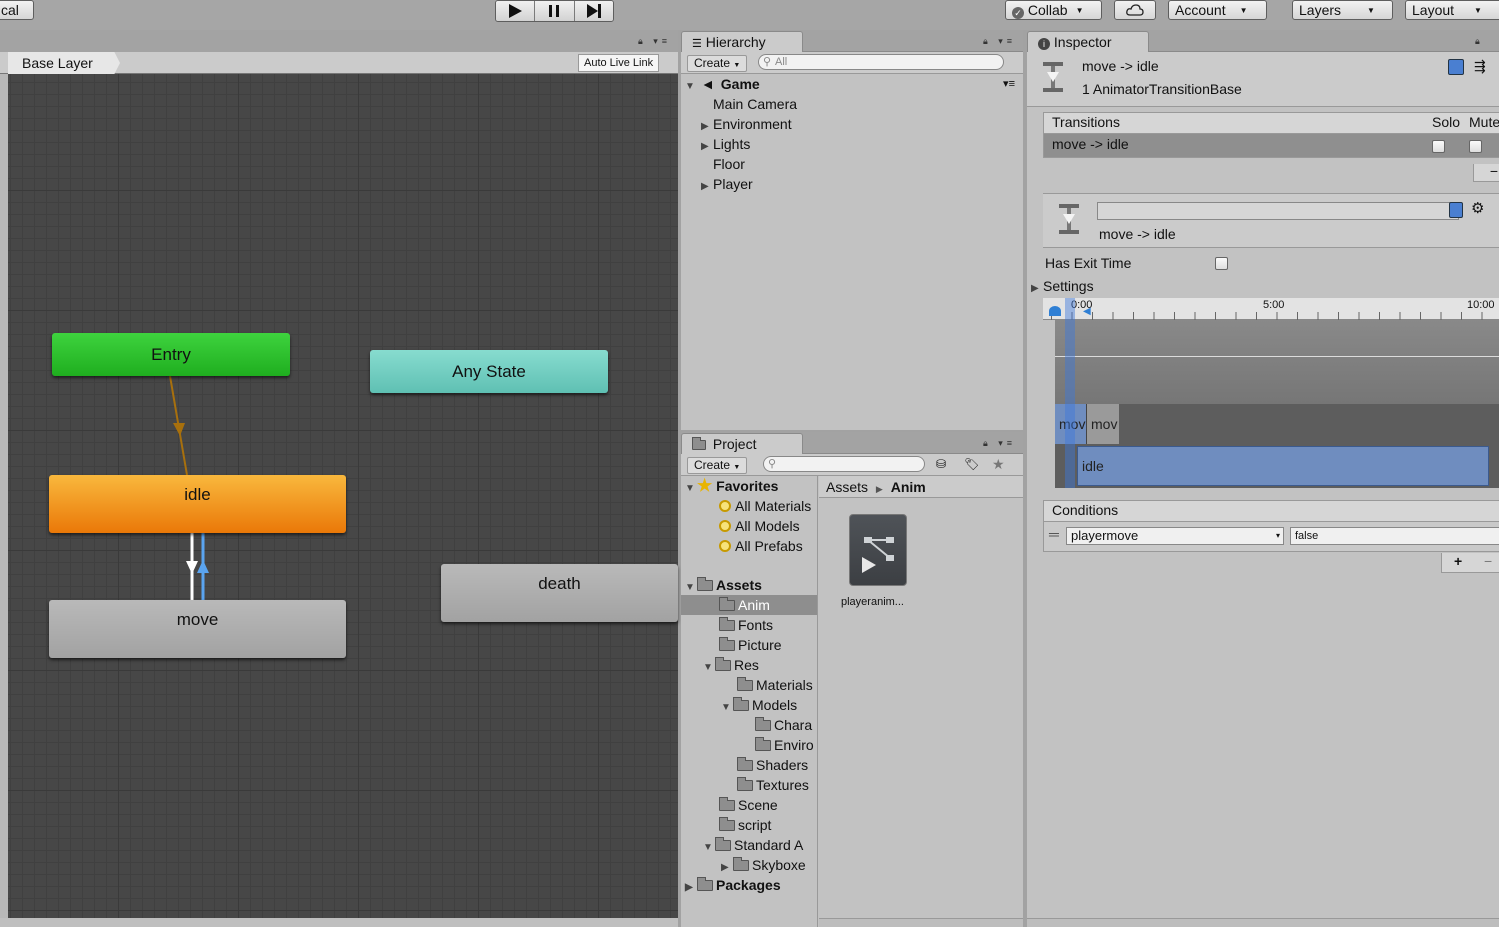 The image size is (1499, 927). I want to click on folder-item-anim: Anim, so click(749, 605).